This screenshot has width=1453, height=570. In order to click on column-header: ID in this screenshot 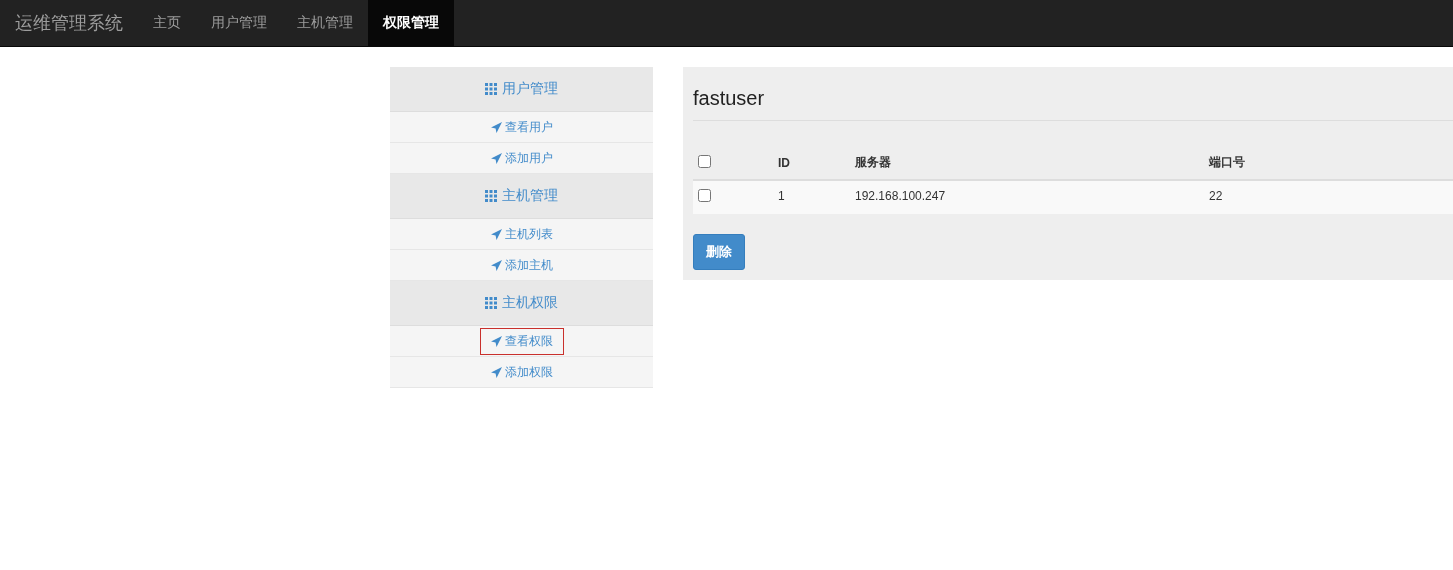, I will do `click(784, 162)`.